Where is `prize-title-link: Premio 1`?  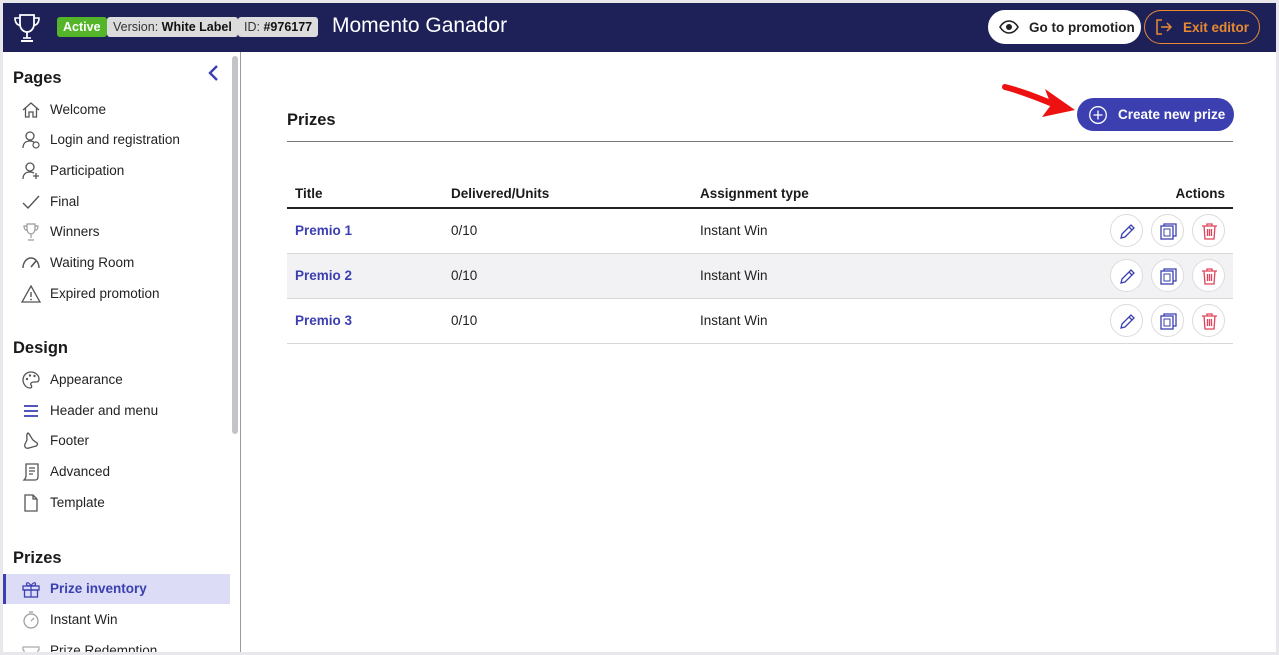
prize-title-link: Premio 1 is located at coordinates (365, 231).